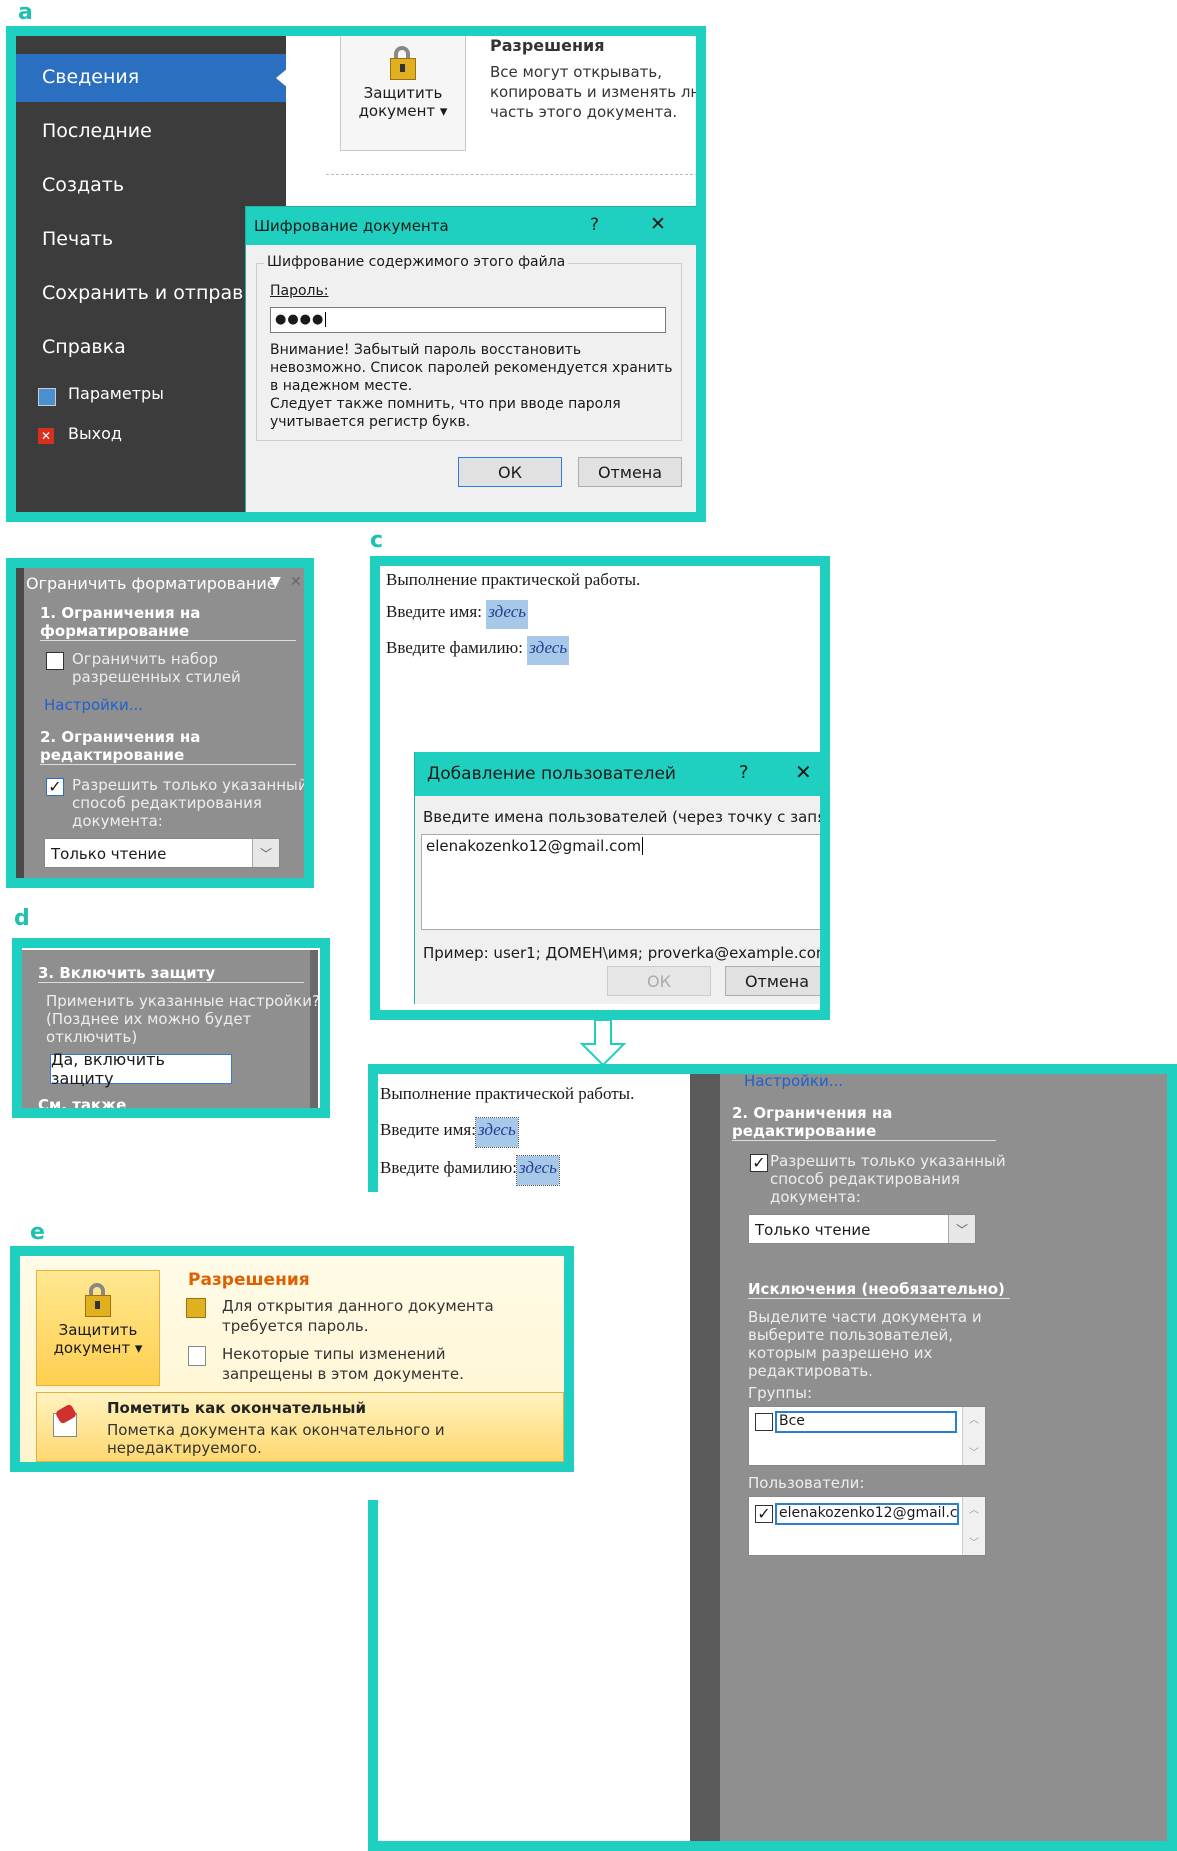  Describe the element at coordinates (840, 1353) in the screenshot. I see `exceptions-line-3: которым разрешено их` at that location.